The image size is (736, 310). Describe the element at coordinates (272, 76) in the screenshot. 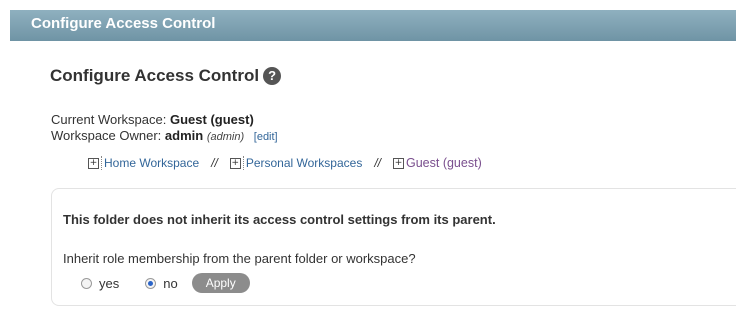

I see `help-icon: ?` at that location.